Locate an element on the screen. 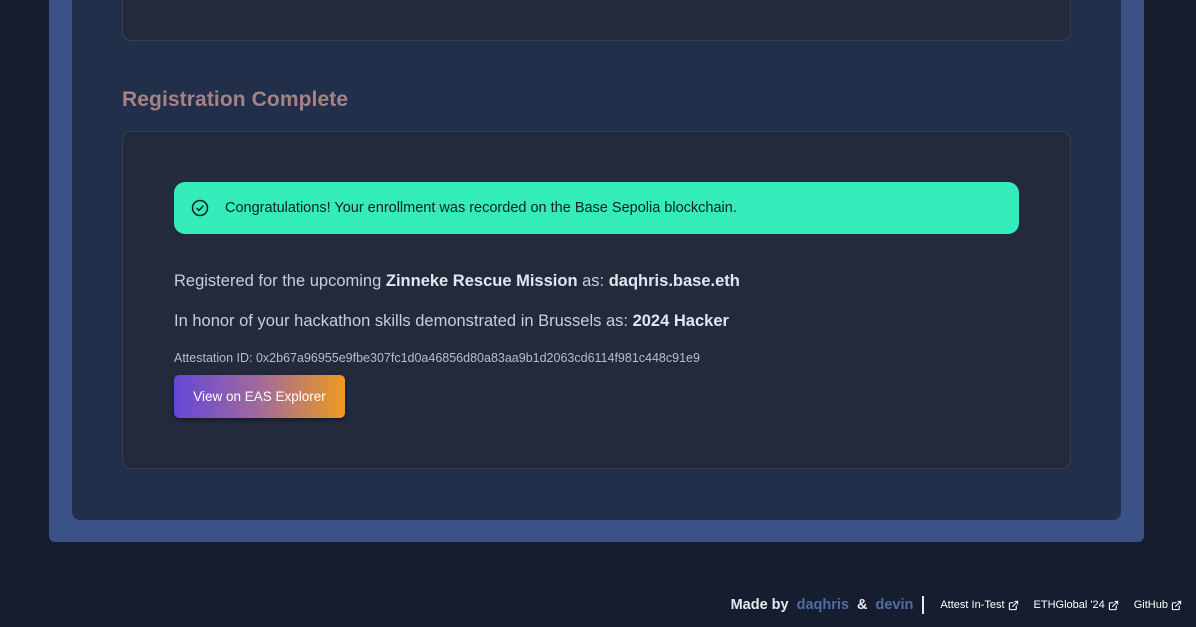 Image resolution: width=1196 pixels, height=627 pixels. made-by-label: Made by is located at coordinates (759, 605).